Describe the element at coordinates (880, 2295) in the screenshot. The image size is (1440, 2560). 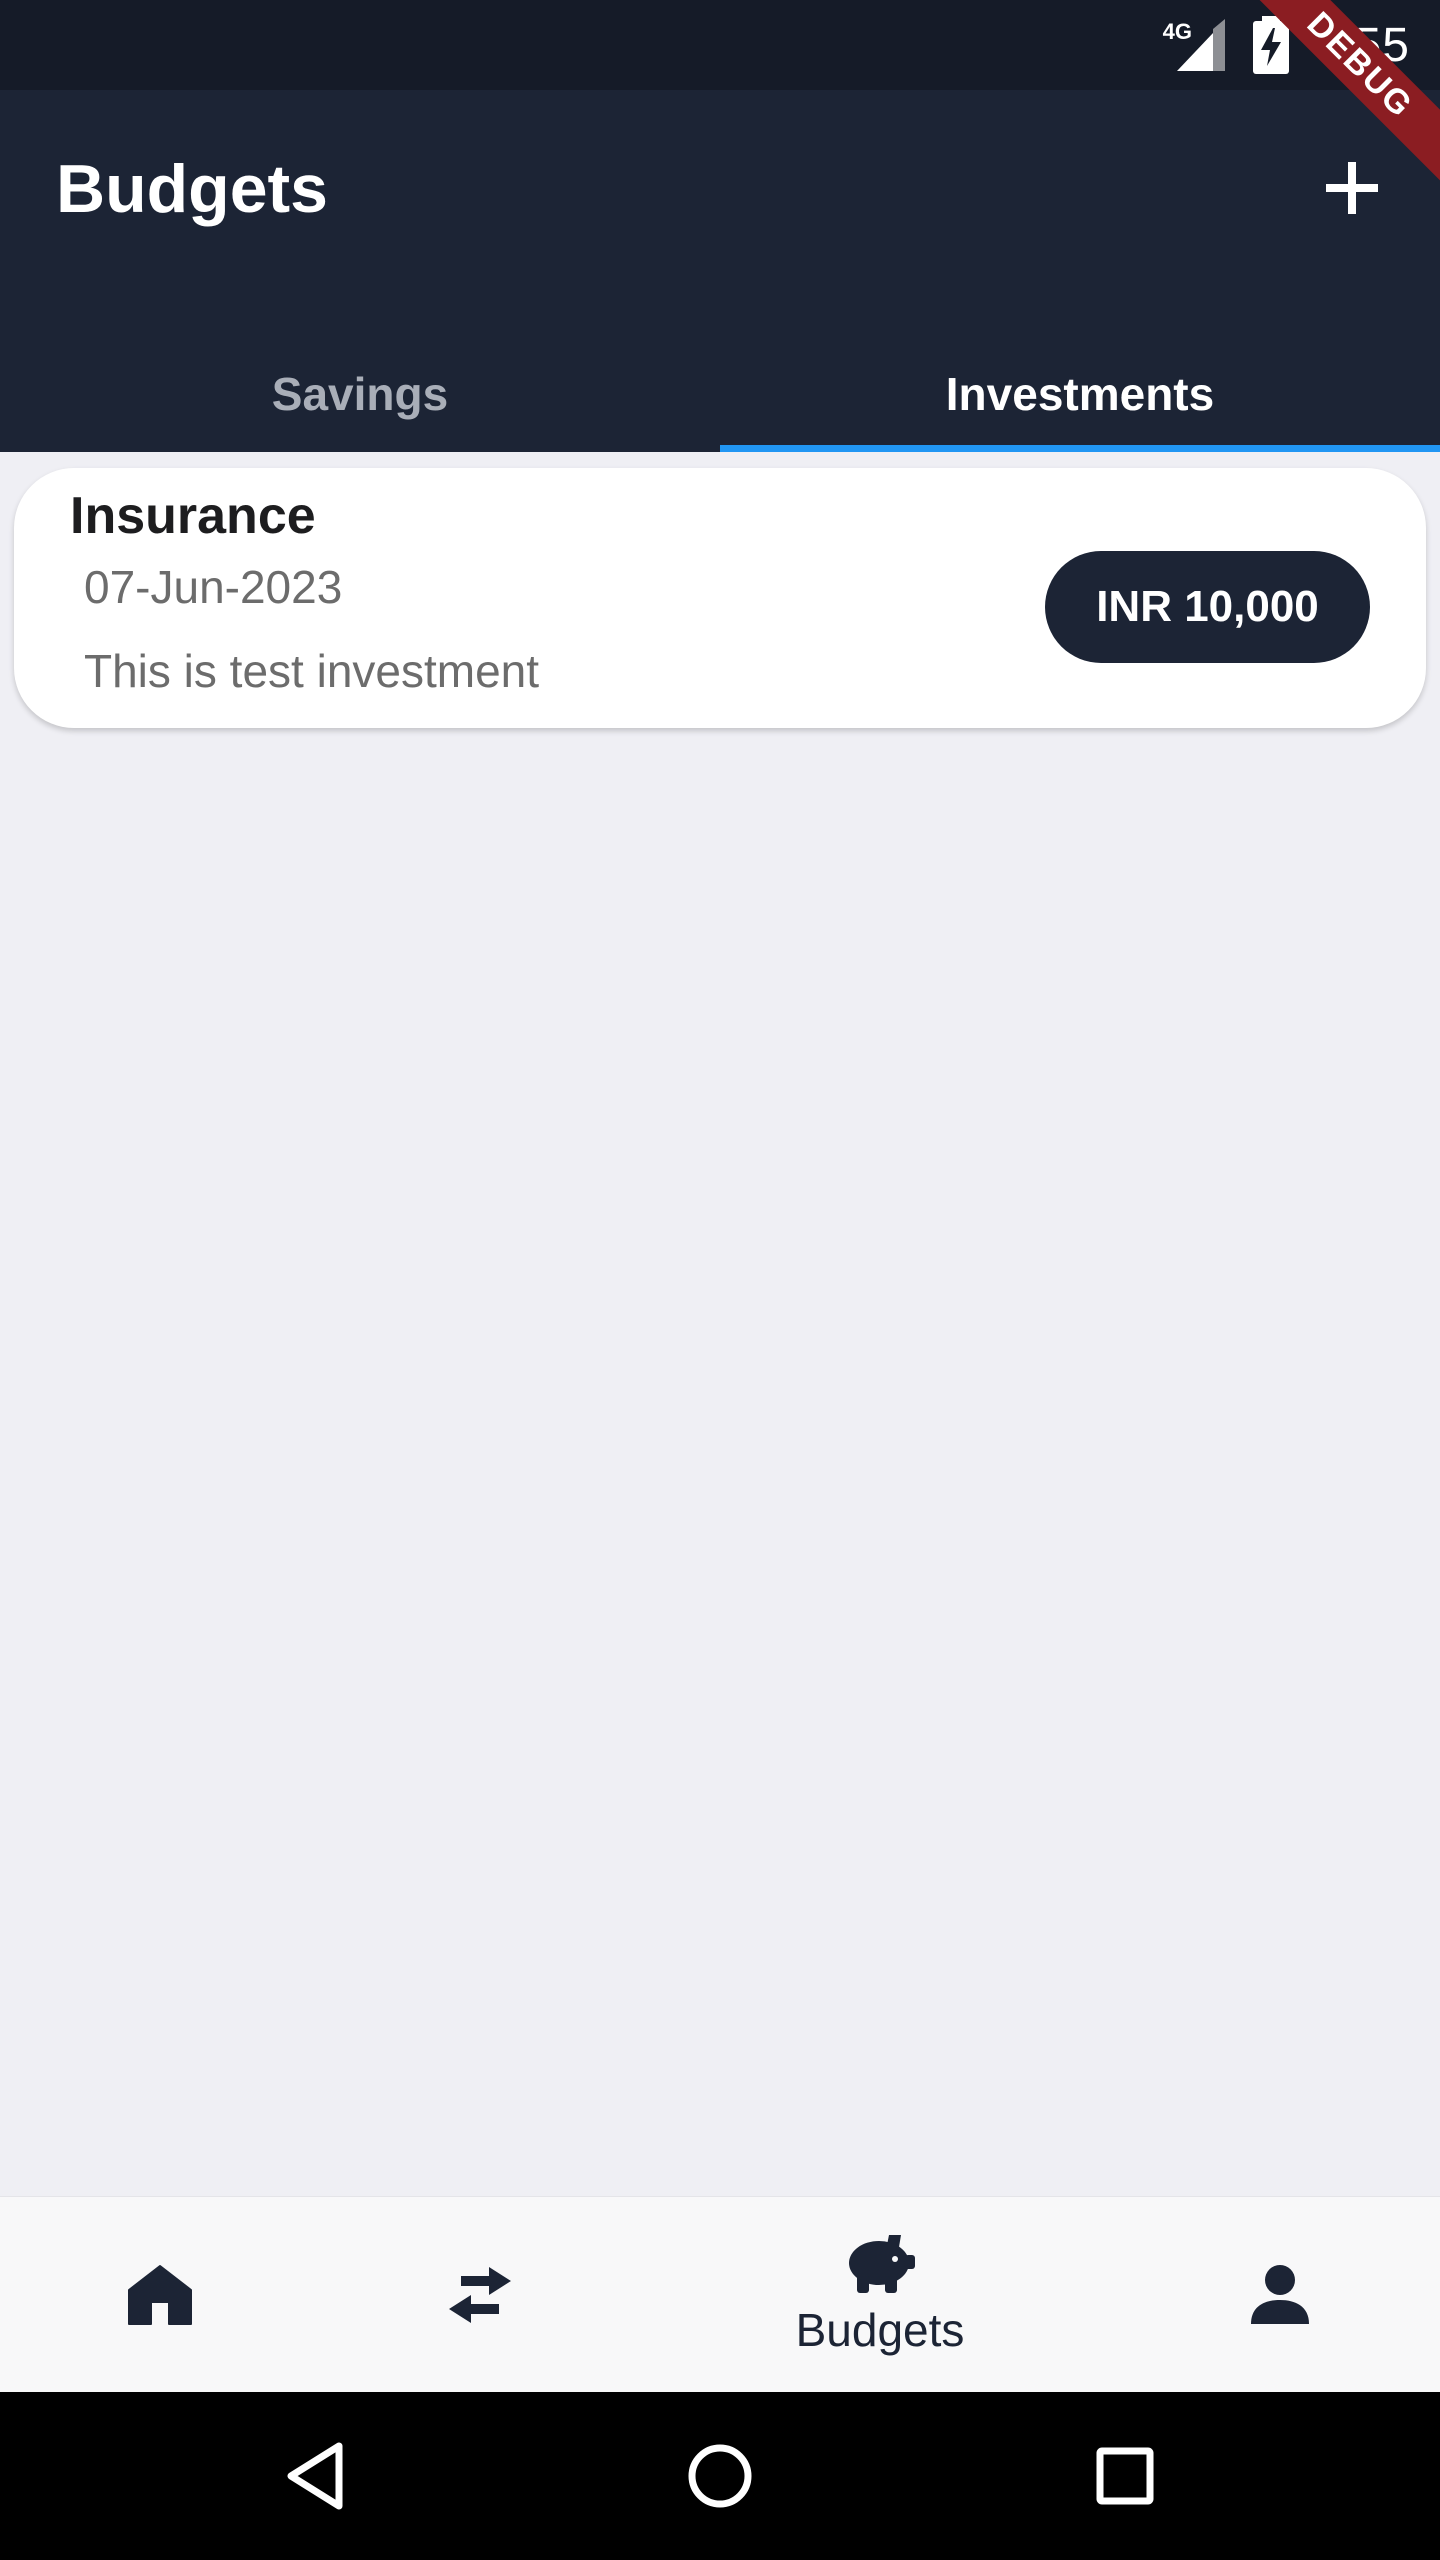
I see `nav-item-budgets: Budgets` at that location.